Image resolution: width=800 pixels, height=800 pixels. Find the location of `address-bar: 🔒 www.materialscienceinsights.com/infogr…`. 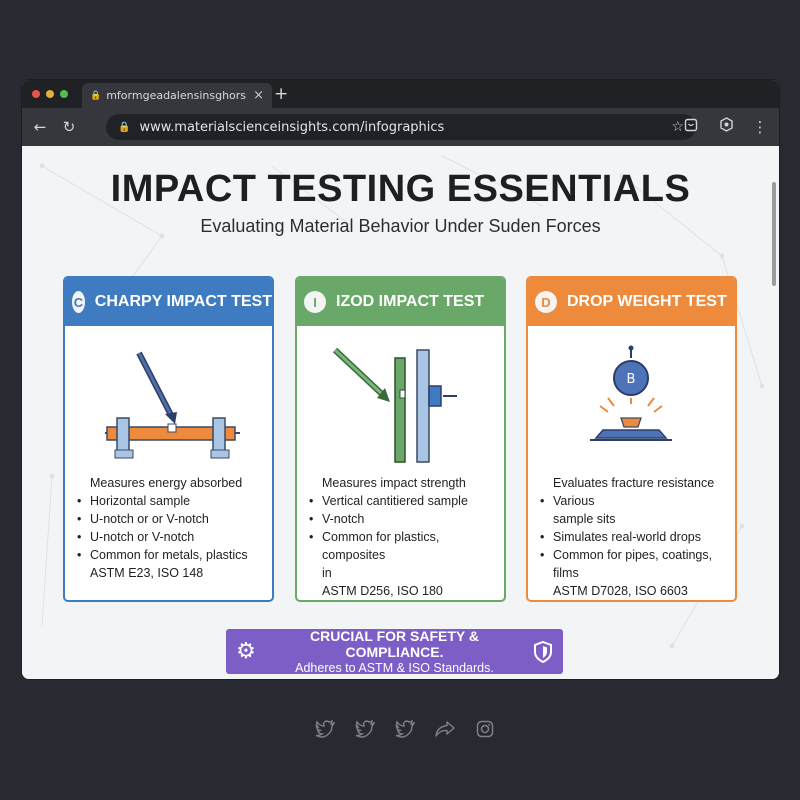

address-bar: 🔒 www.materialscienceinsights.com/infogr… is located at coordinates (401, 127).